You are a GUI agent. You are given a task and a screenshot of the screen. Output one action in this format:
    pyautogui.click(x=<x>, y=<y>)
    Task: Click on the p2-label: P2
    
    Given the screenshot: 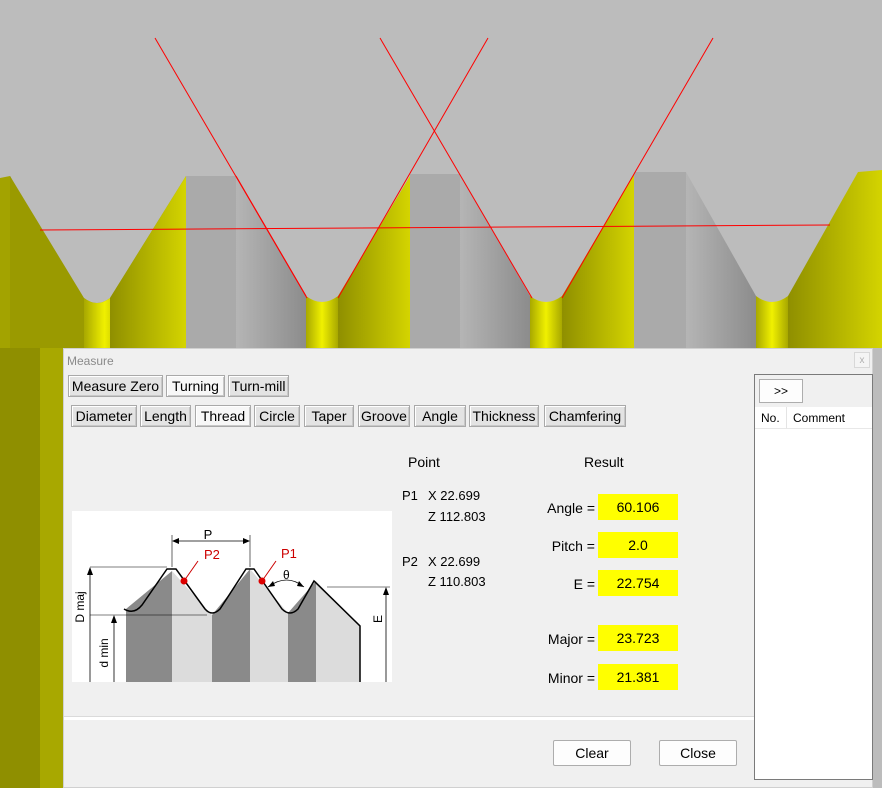 What is the action you would take?
    pyautogui.click(x=410, y=561)
    